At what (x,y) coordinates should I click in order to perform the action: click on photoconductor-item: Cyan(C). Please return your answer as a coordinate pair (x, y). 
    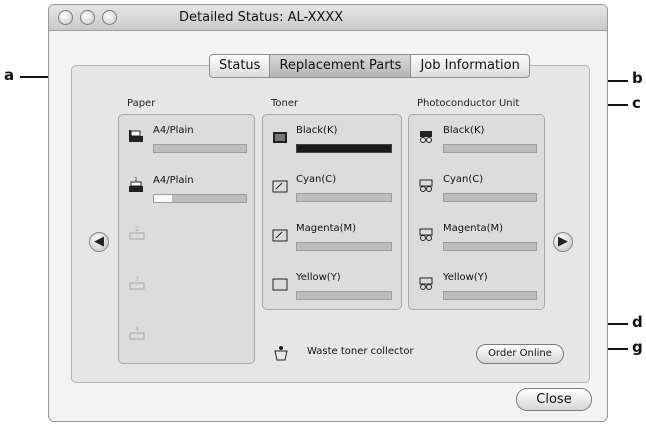
    Looking at the image, I should click on (476, 190).